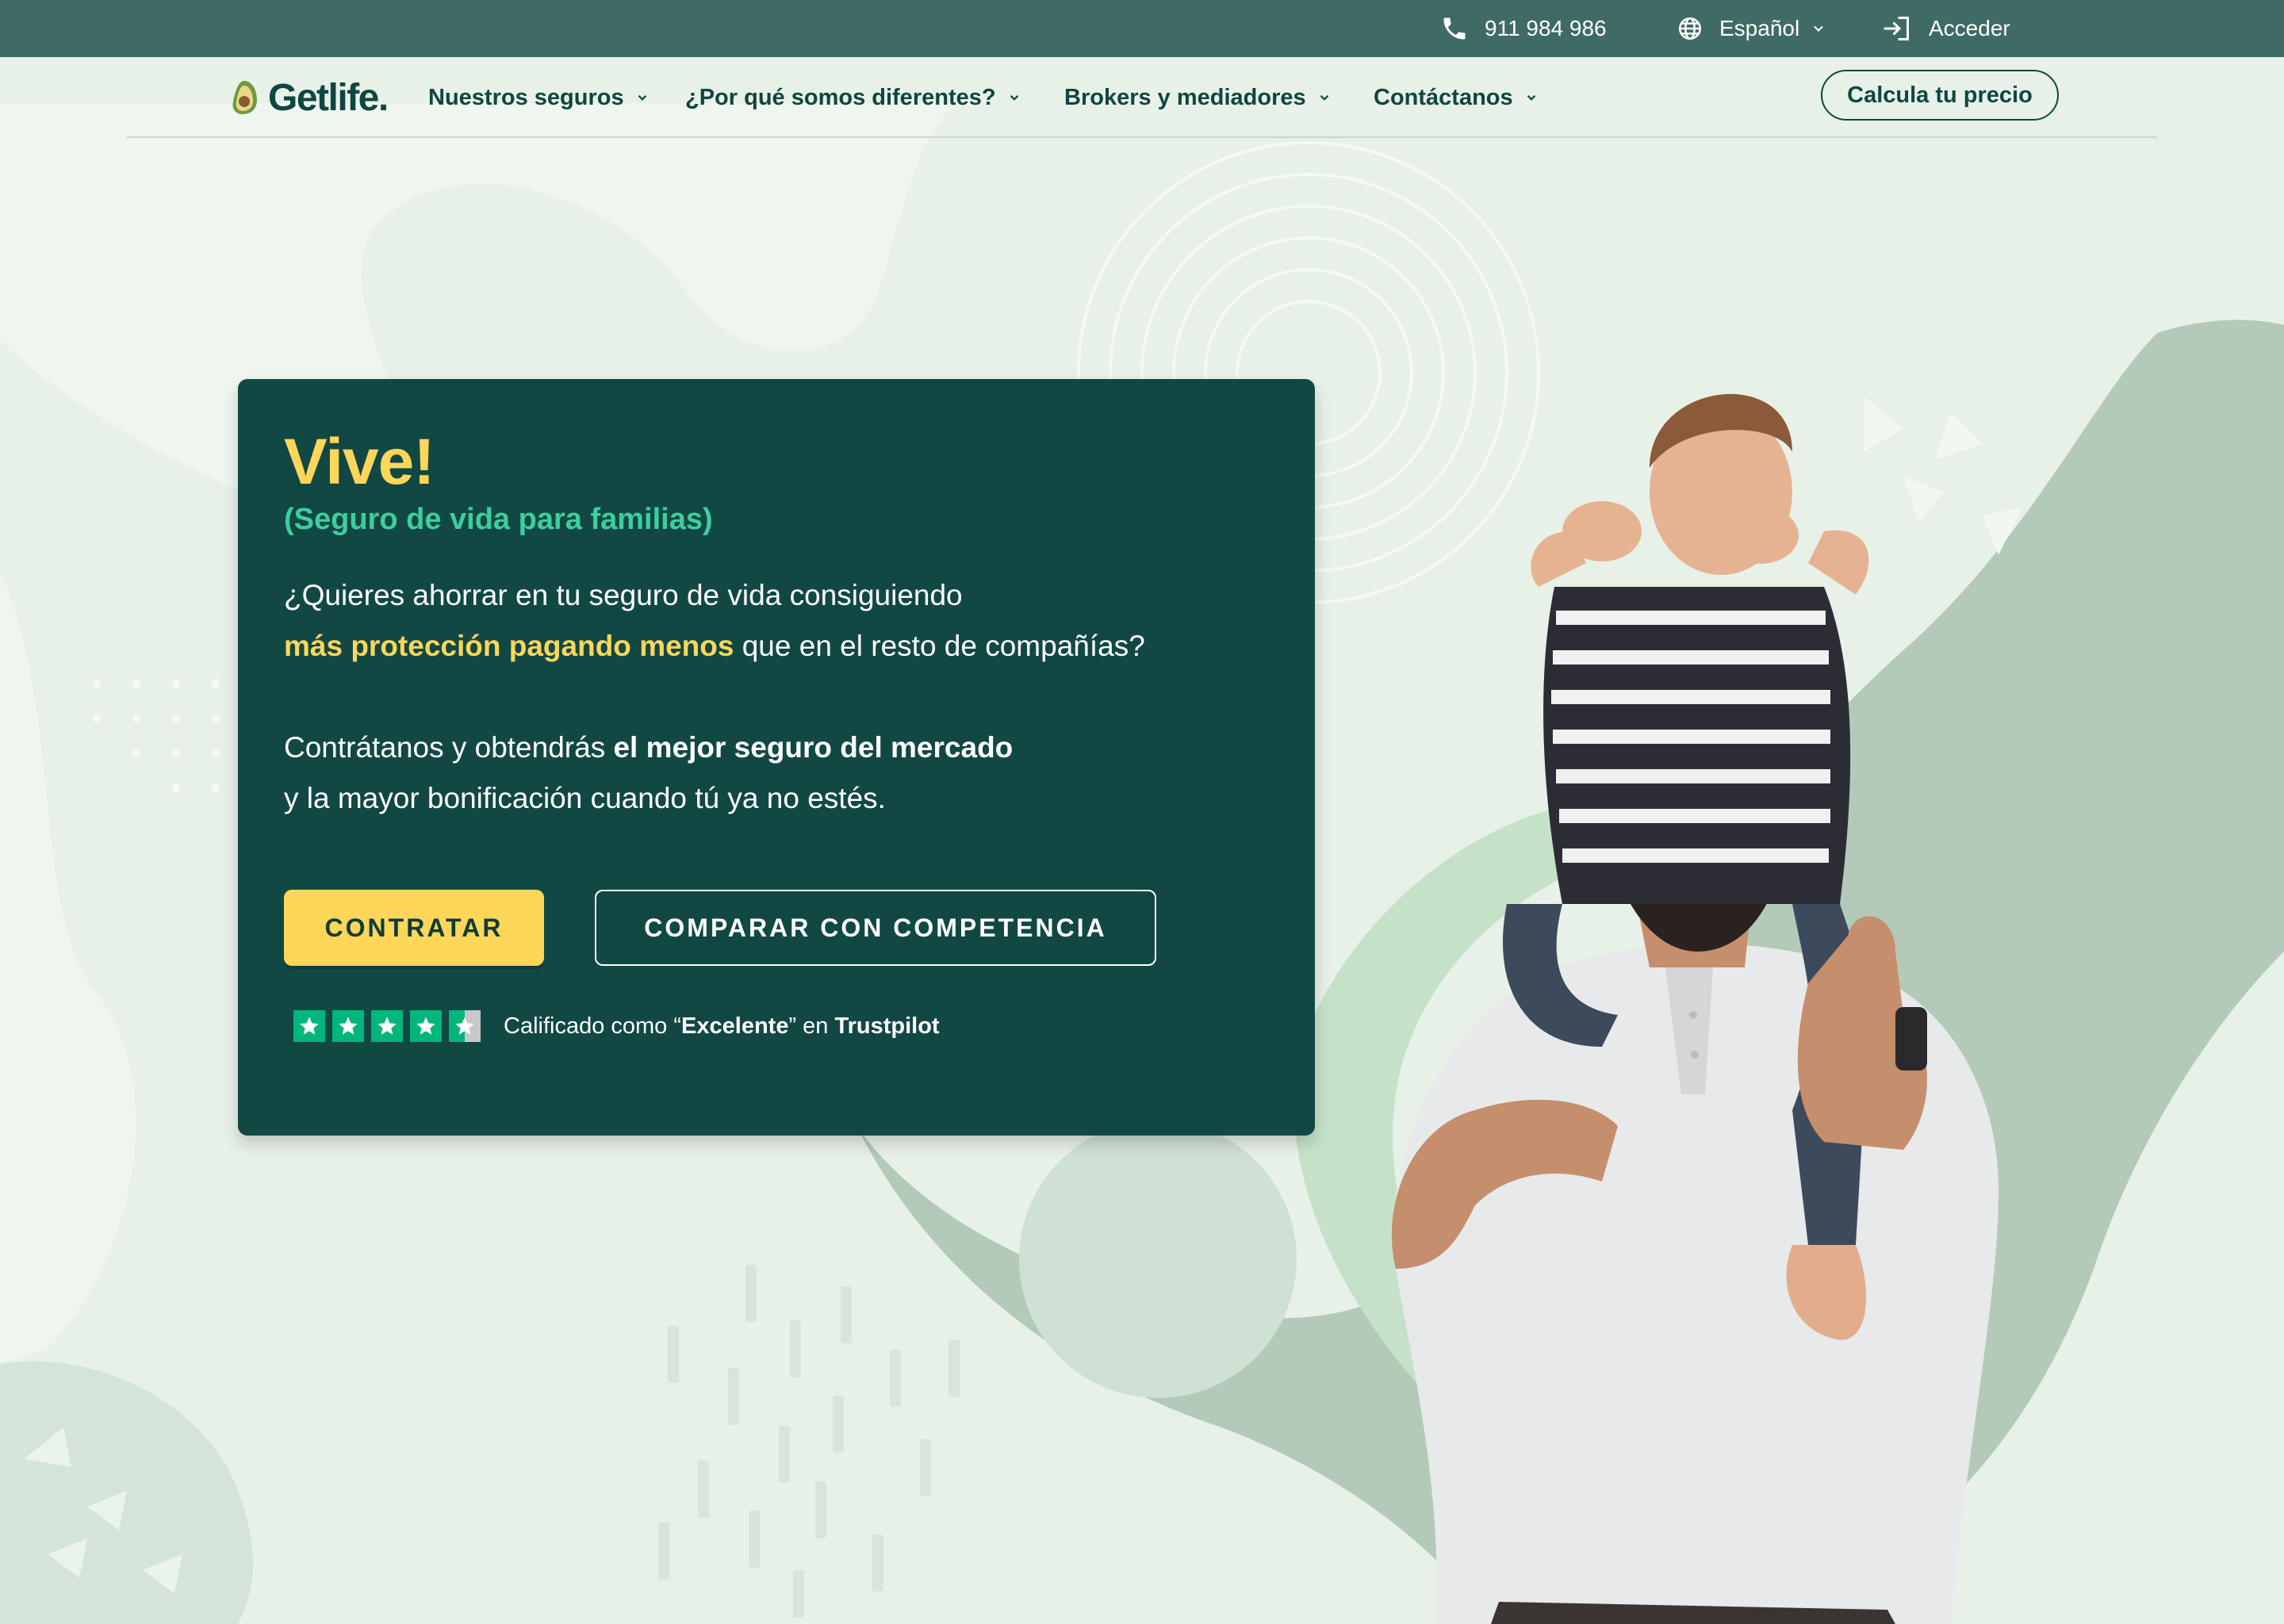  I want to click on nav-item-nuestros-seguros: Nuestros seguros, so click(539, 97).